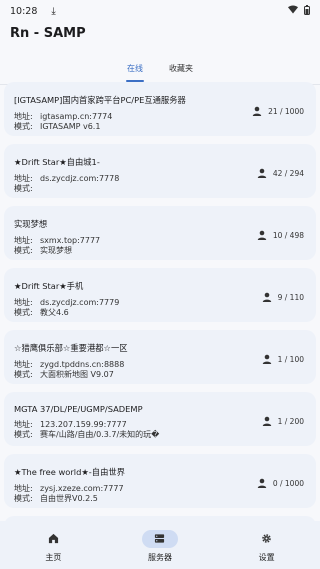 The height and width of the screenshot is (569, 320). What do you see at coordinates (286, 111) in the screenshot?
I see `player-count-value: 21 / 1000` at bounding box center [286, 111].